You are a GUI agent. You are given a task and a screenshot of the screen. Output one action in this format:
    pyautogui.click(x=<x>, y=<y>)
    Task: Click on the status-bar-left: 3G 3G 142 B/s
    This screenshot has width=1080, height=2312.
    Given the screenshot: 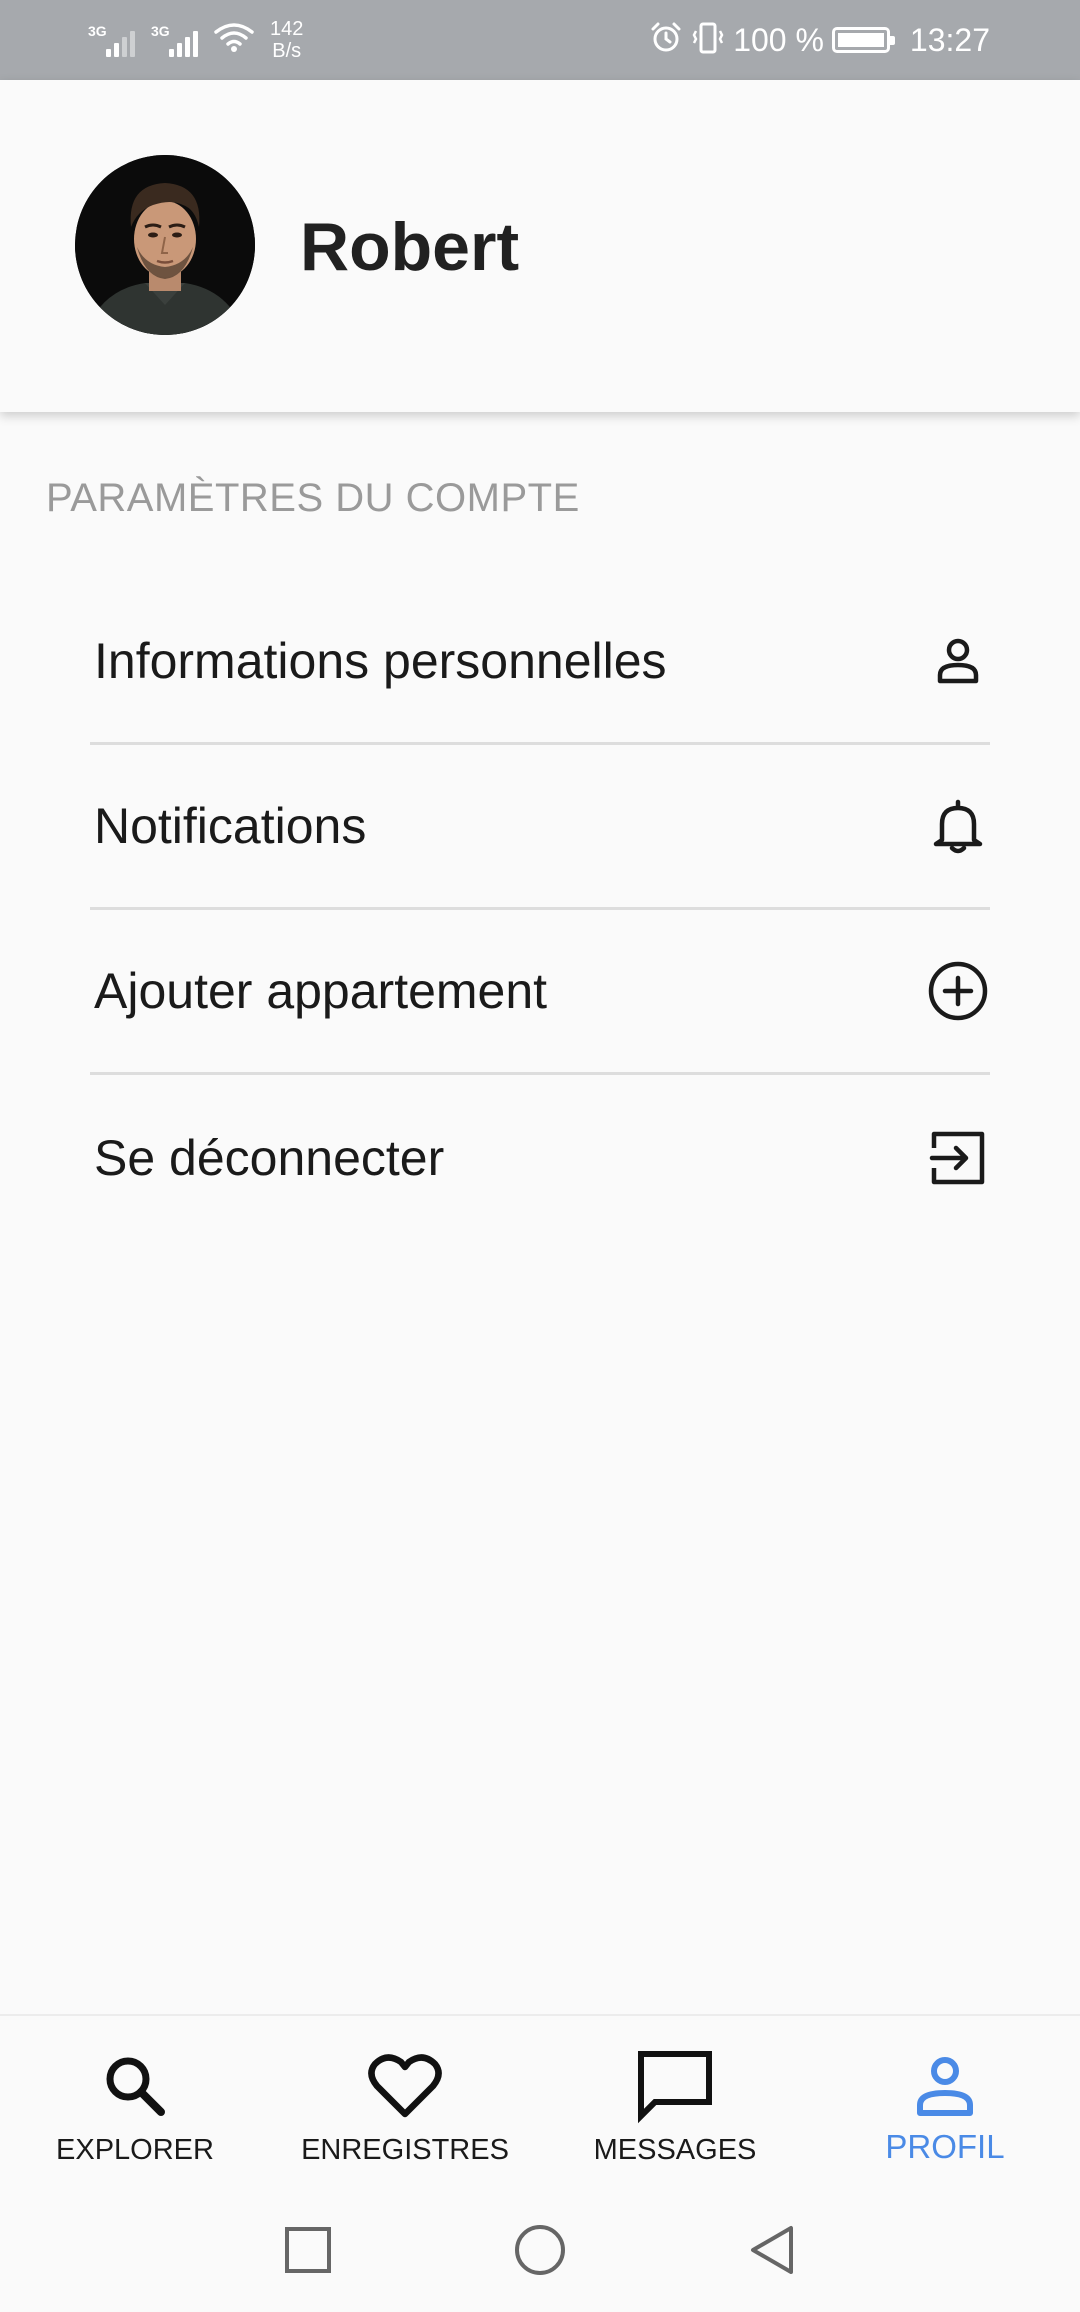 What is the action you would take?
    pyautogui.click(x=195, y=40)
    